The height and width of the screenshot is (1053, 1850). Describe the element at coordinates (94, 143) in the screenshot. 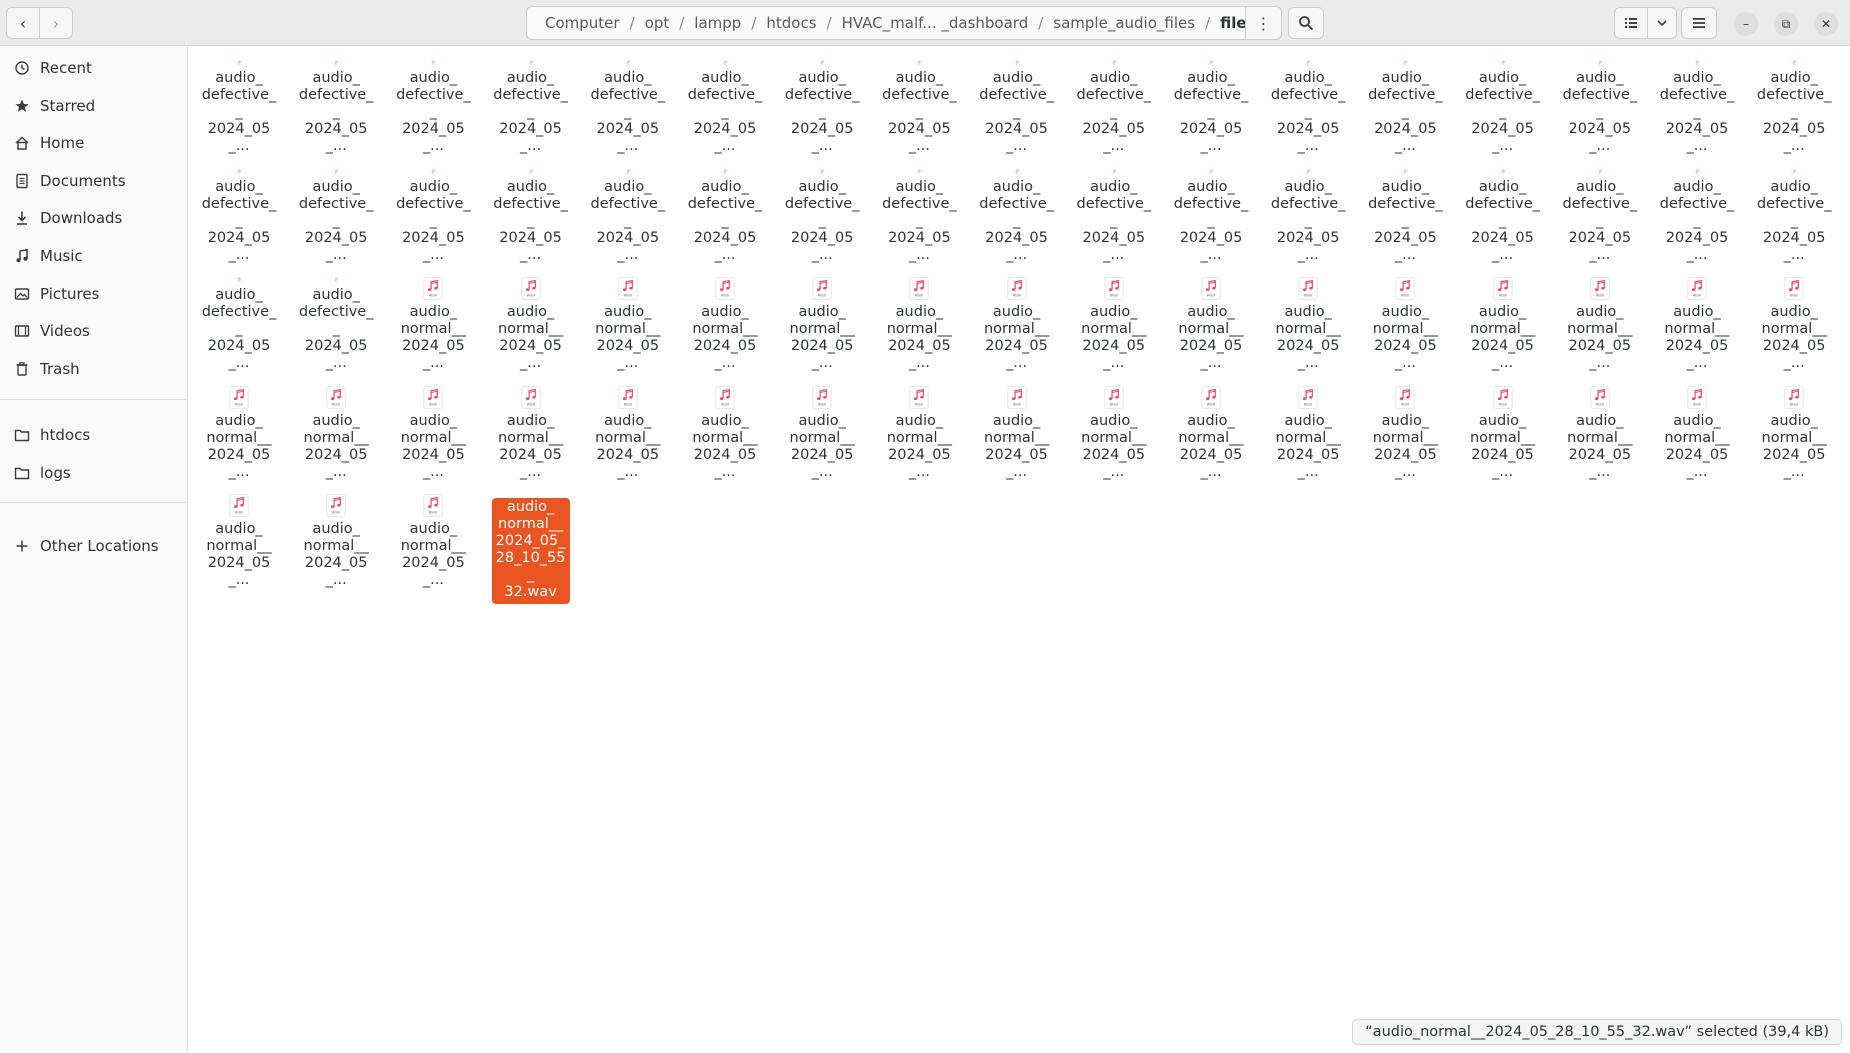

I see `sidebar-item-home: Home` at that location.